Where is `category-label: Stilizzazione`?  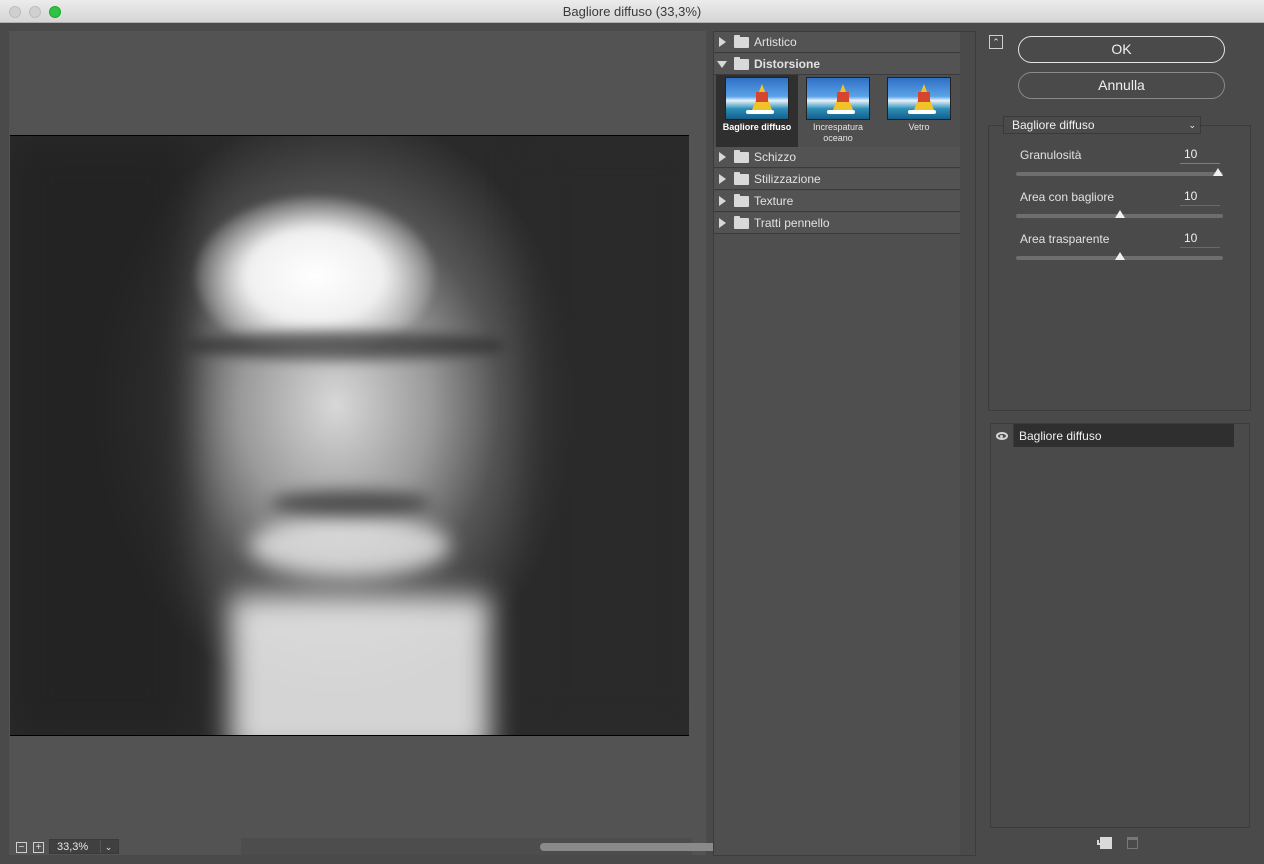
category-label: Stilizzazione is located at coordinates (787, 179).